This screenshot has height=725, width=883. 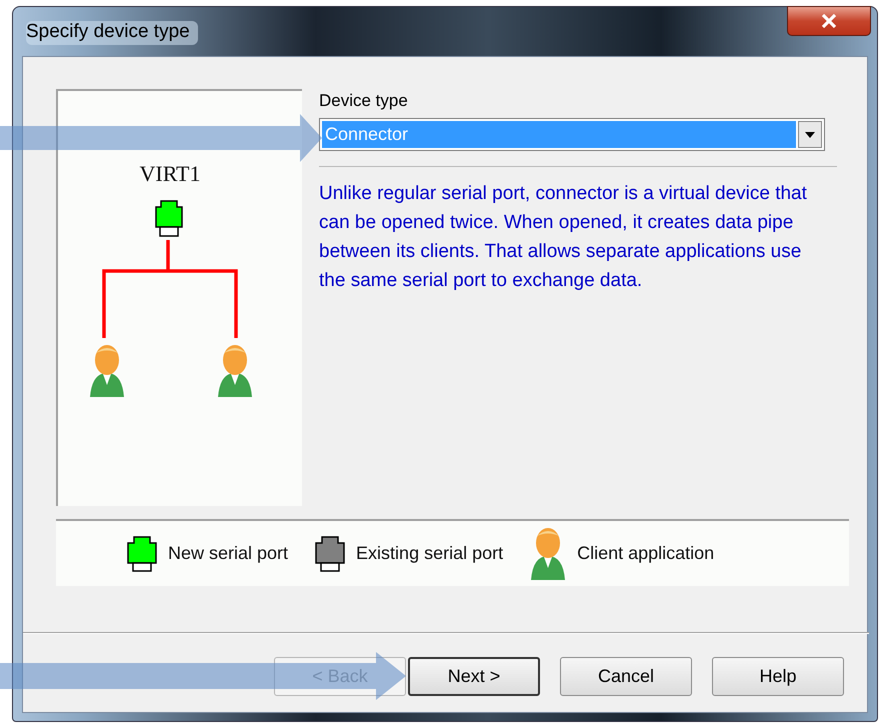 What do you see at coordinates (228, 553) in the screenshot?
I see `legend-label: New serial port` at bounding box center [228, 553].